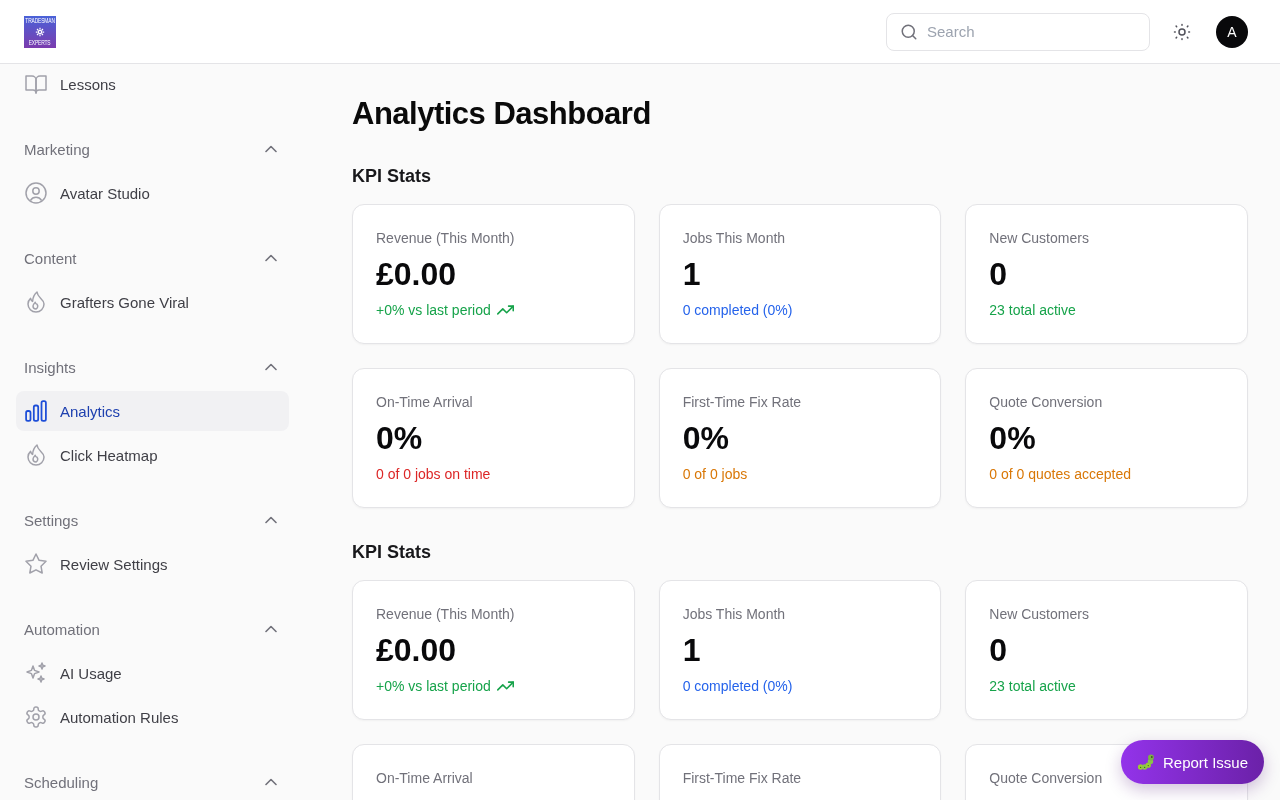 Image resolution: width=1280 pixels, height=800 pixels. I want to click on sidebar-item: Analytics, so click(152, 411).